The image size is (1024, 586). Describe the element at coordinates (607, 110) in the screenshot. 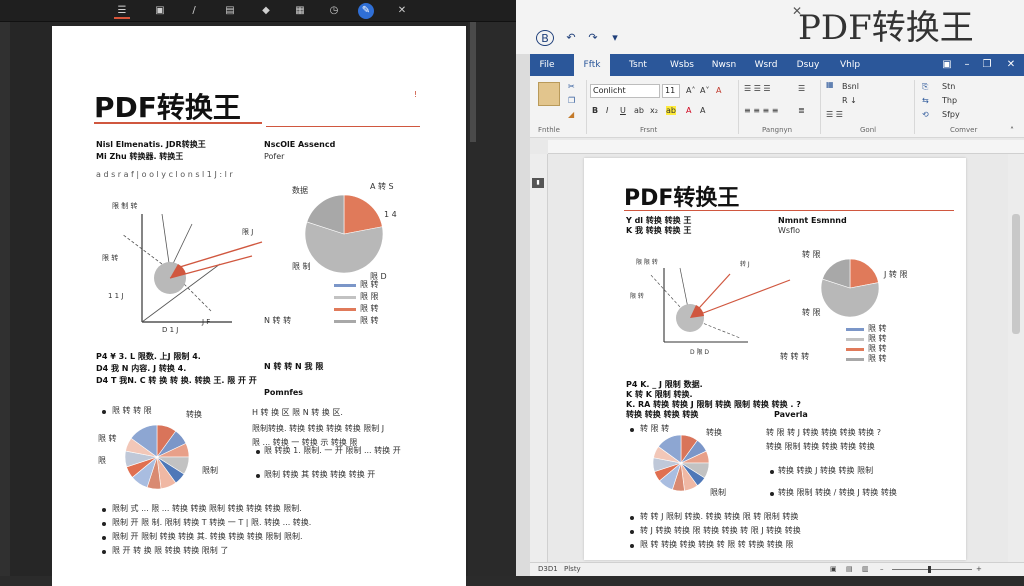

I see `italic-icon: I` at that location.